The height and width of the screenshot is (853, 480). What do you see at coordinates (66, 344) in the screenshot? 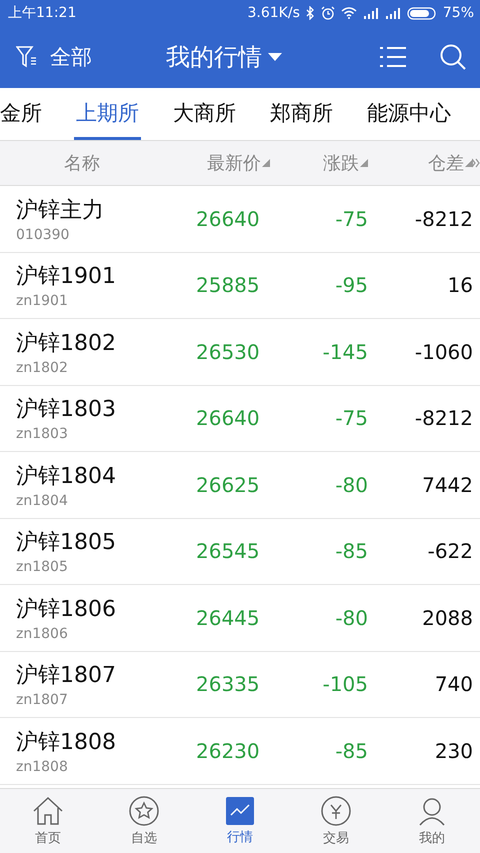
I see `contract-name: 沪锌1802` at bounding box center [66, 344].